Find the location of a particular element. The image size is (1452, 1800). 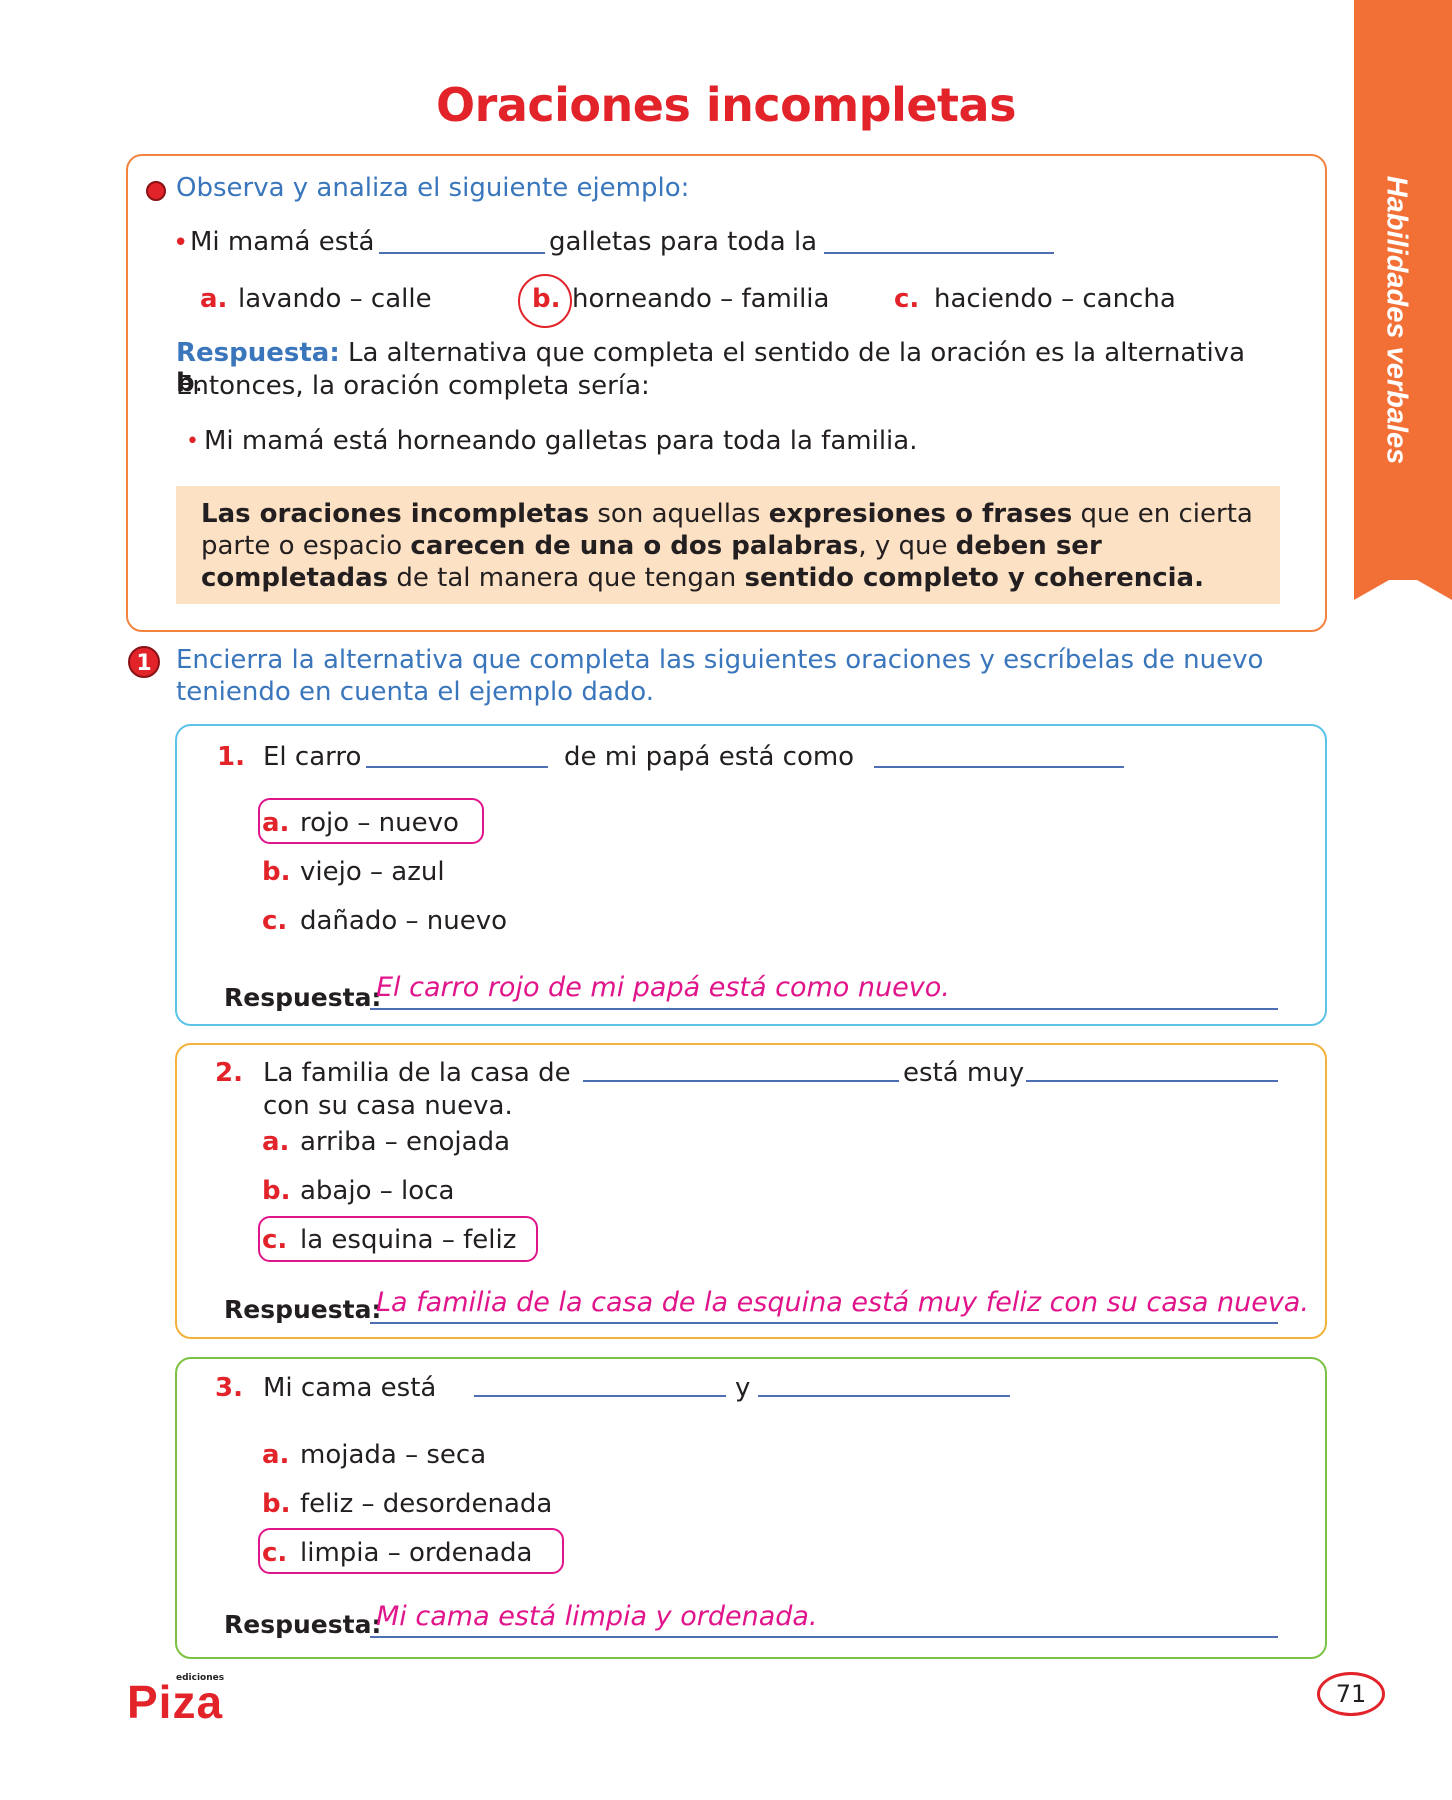

example-sentence-part1: Mi mamá está is located at coordinates (282, 242).